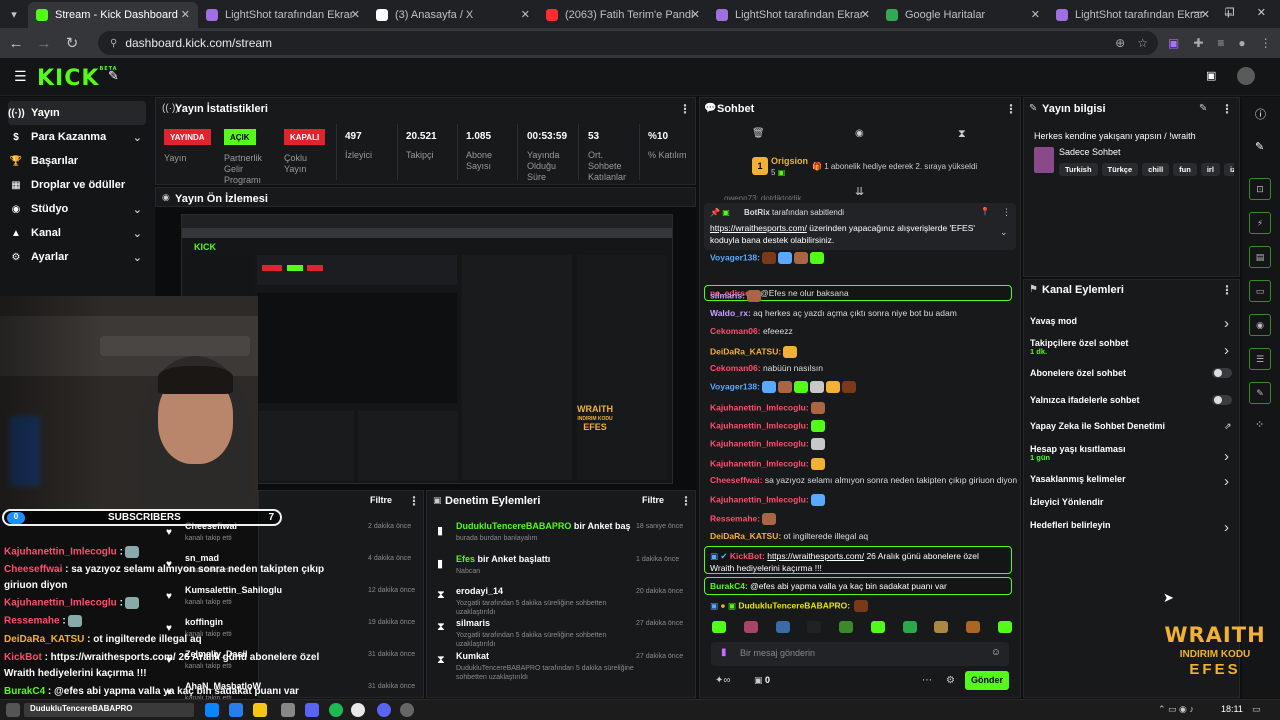 The image size is (1280, 720). What do you see at coordinates (1256, 709) in the screenshot?
I see `notifications-icon: ▭` at bounding box center [1256, 709].